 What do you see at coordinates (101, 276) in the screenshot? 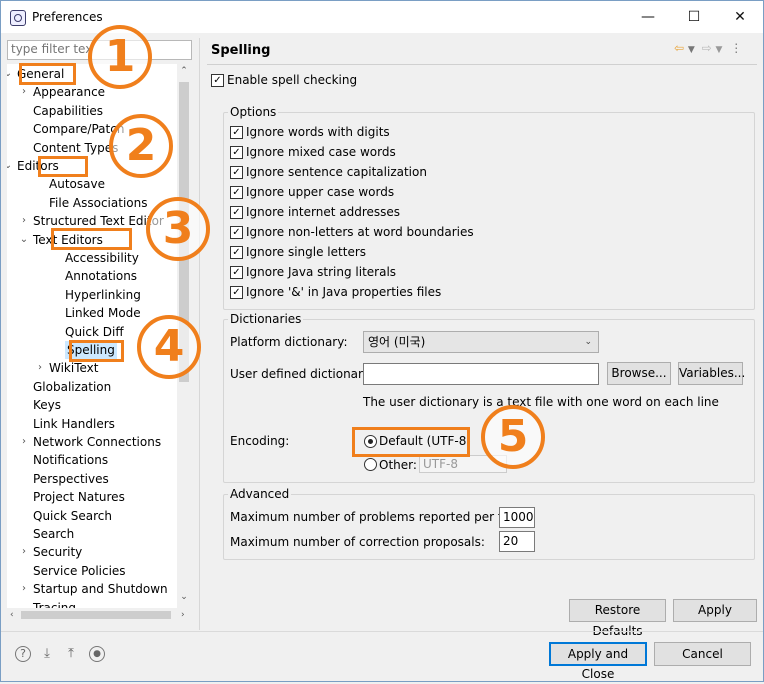
I see `tree-item: Annotations` at bounding box center [101, 276].